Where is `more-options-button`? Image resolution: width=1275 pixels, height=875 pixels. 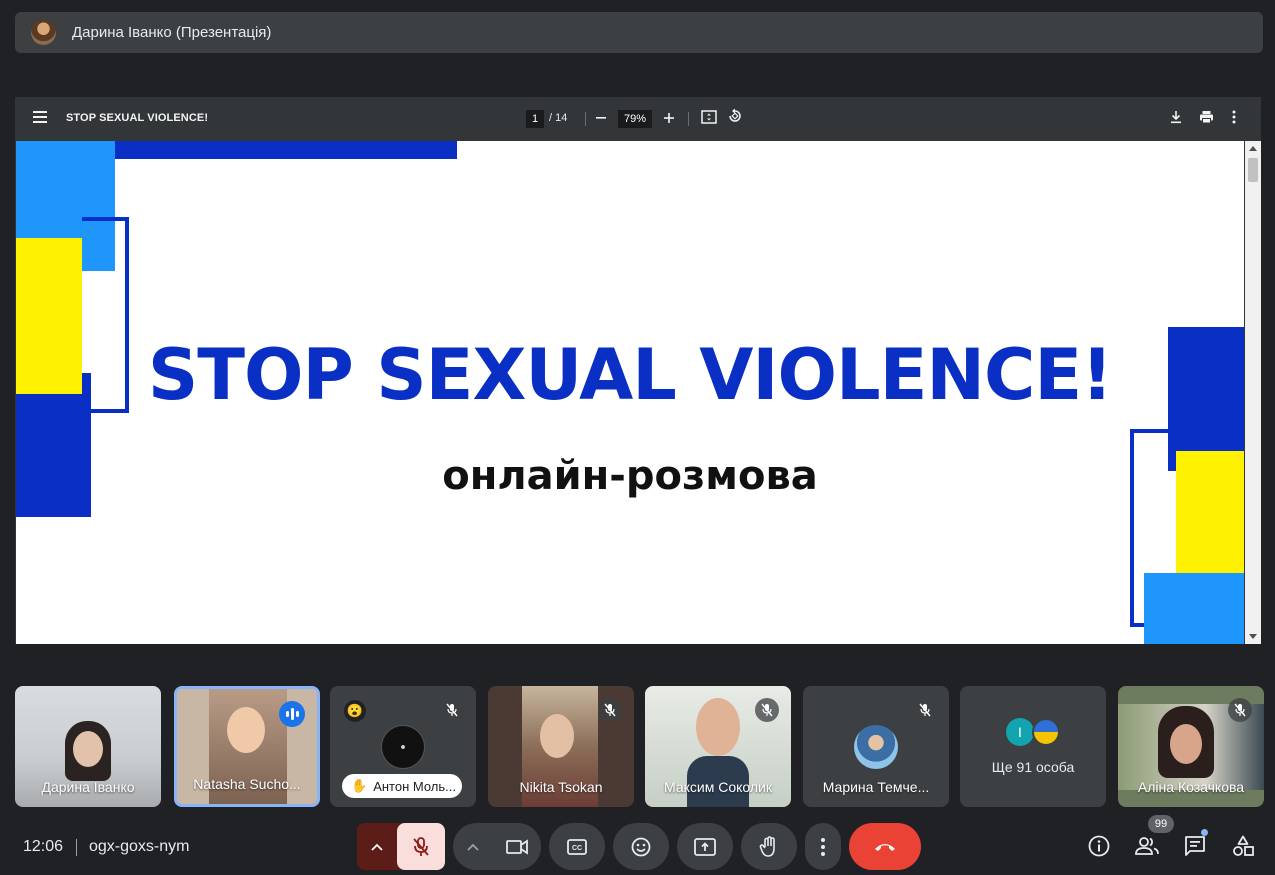
more-options-button is located at coordinates (823, 846).